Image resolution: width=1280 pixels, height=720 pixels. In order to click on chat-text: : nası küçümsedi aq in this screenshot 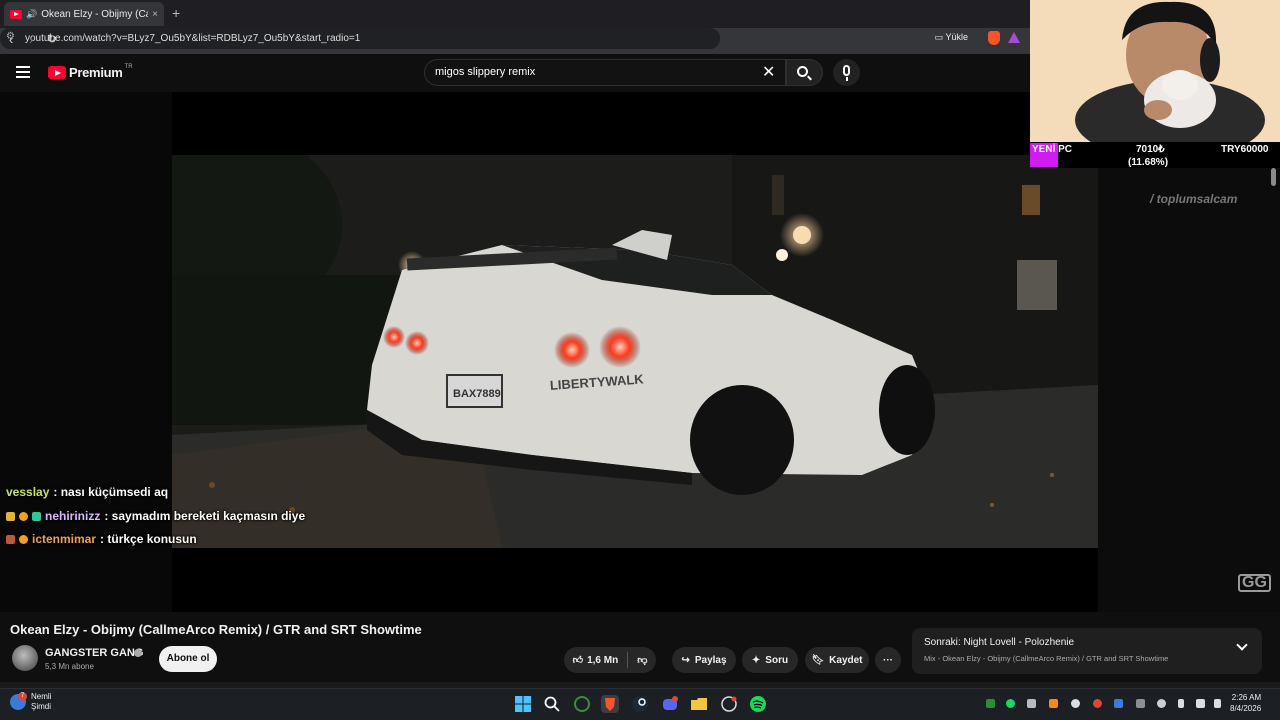, I will do `click(111, 492)`.